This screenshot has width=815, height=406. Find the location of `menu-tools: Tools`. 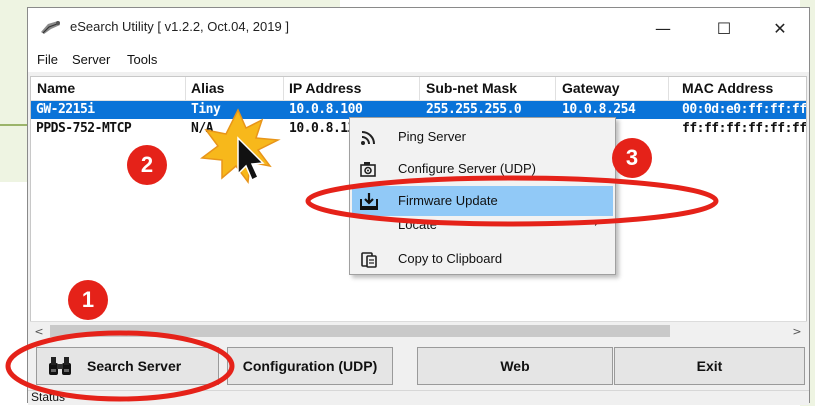

menu-tools: Tools is located at coordinates (142, 59).